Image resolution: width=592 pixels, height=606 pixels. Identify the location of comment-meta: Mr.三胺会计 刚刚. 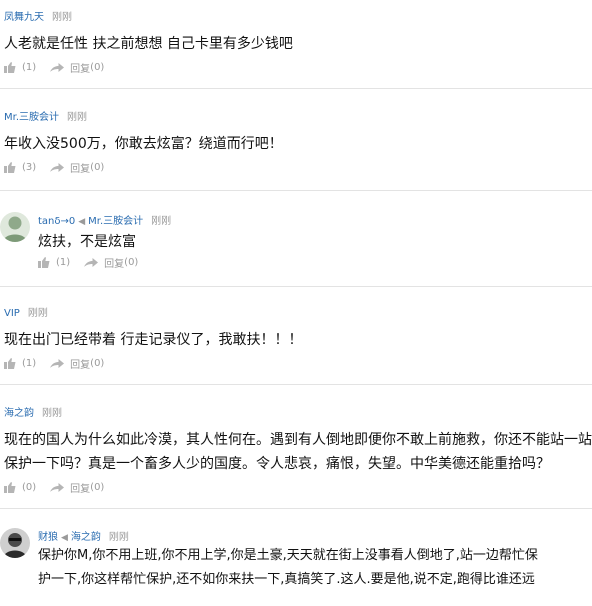
(45, 115).